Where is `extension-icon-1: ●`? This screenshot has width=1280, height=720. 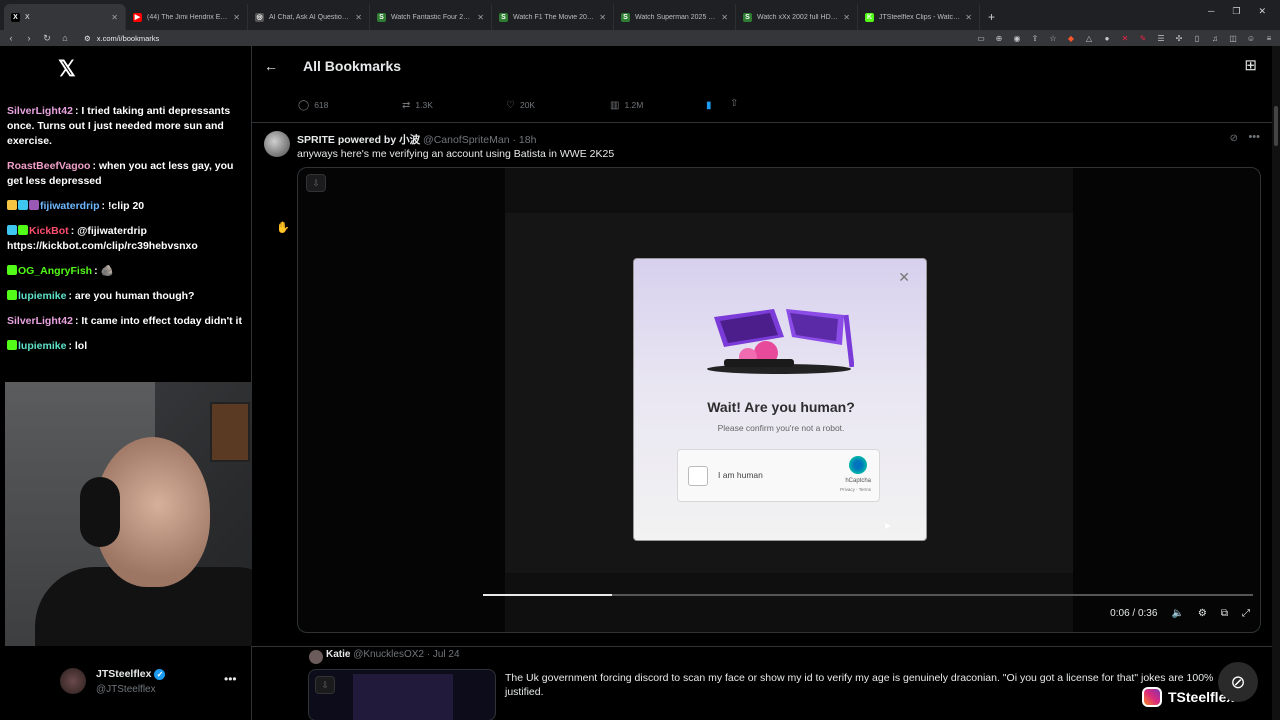
extension-icon-1: ● is located at coordinates (1107, 38).